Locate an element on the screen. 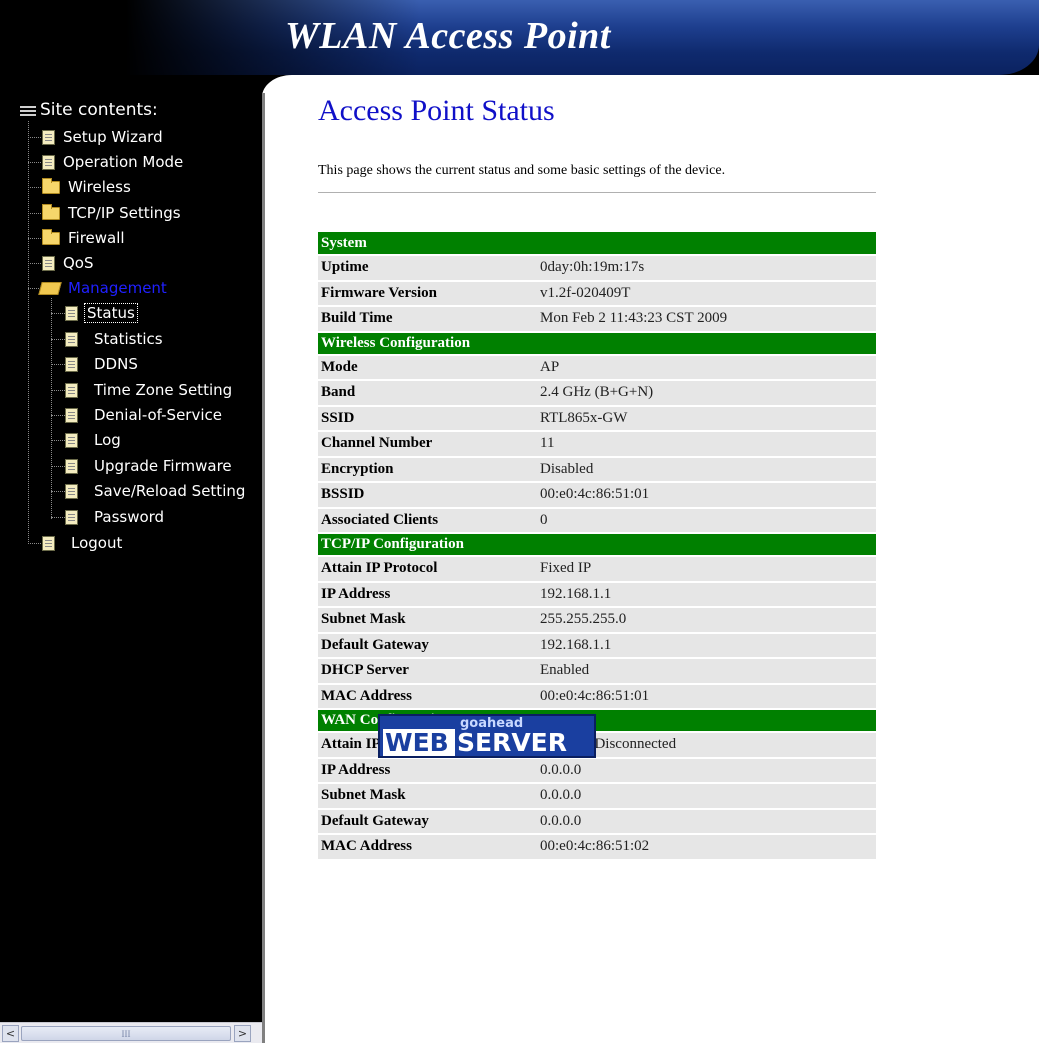  table-row: IP Address 192.168.1.1 is located at coordinates (597, 594).